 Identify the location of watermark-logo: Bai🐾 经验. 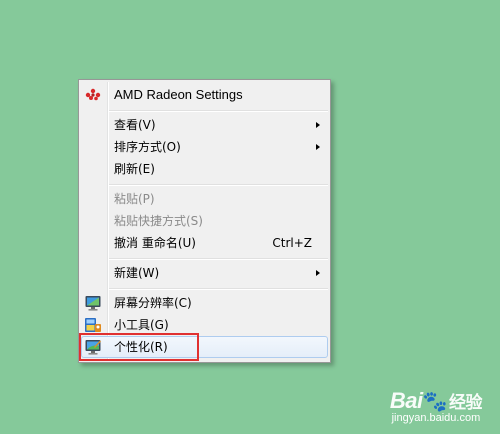
(436, 401).